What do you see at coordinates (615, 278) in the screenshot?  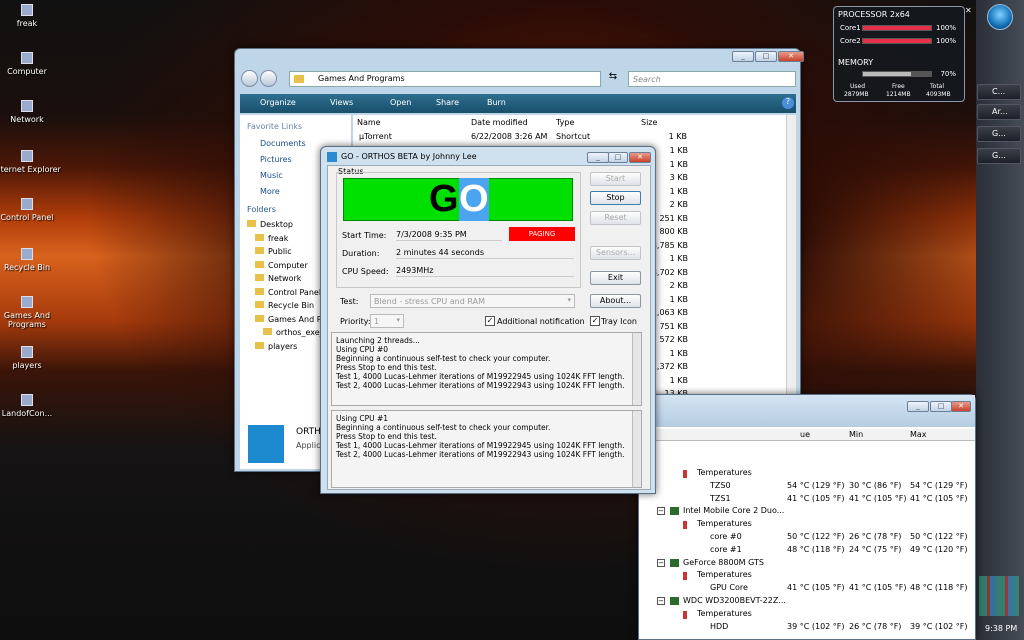 I see `exit-button: Exit` at bounding box center [615, 278].